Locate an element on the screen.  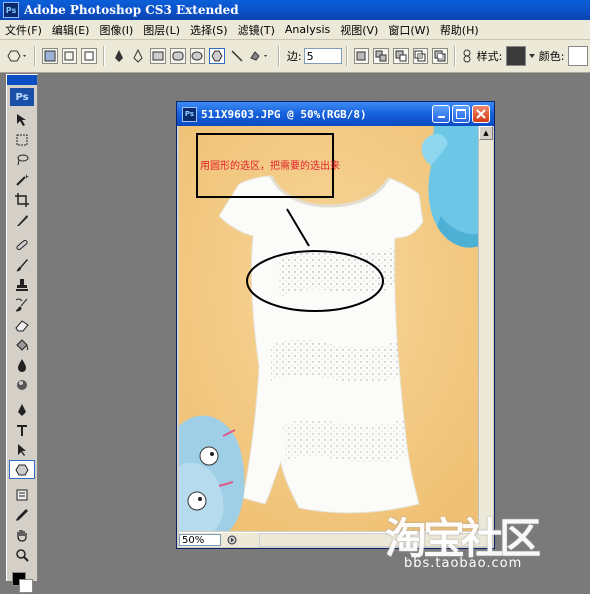
arrow-cursor-icon is located at coordinates (22, 449).